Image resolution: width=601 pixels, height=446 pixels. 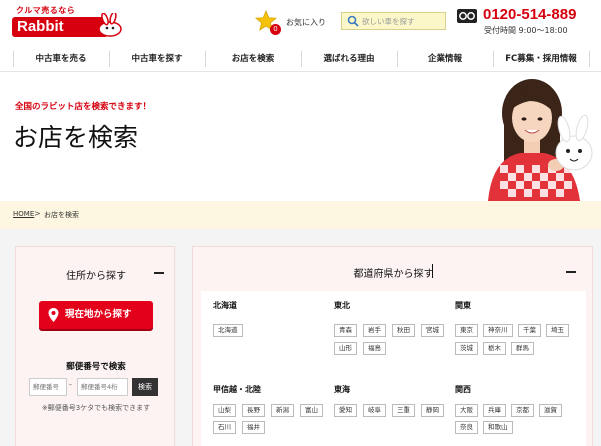 What do you see at coordinates (345, 410) in the screenshot?
I see `pref-button: 愛知` at bounding box center [345, 410].